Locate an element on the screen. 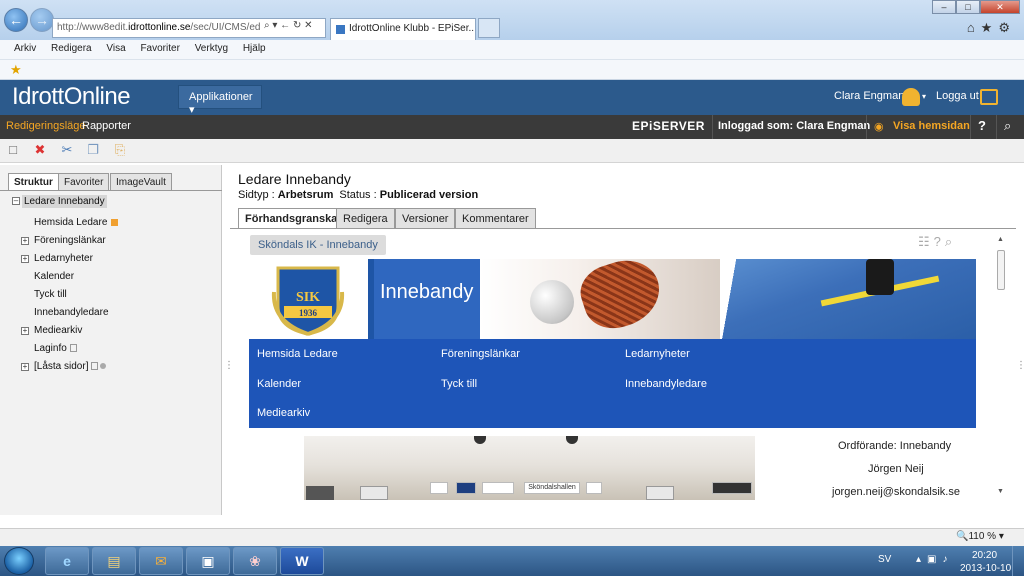 This screenshot has height=576, width=1024. nav-hemsida-ledare: Hemsida Ledare is located at coordinates (297, 354).